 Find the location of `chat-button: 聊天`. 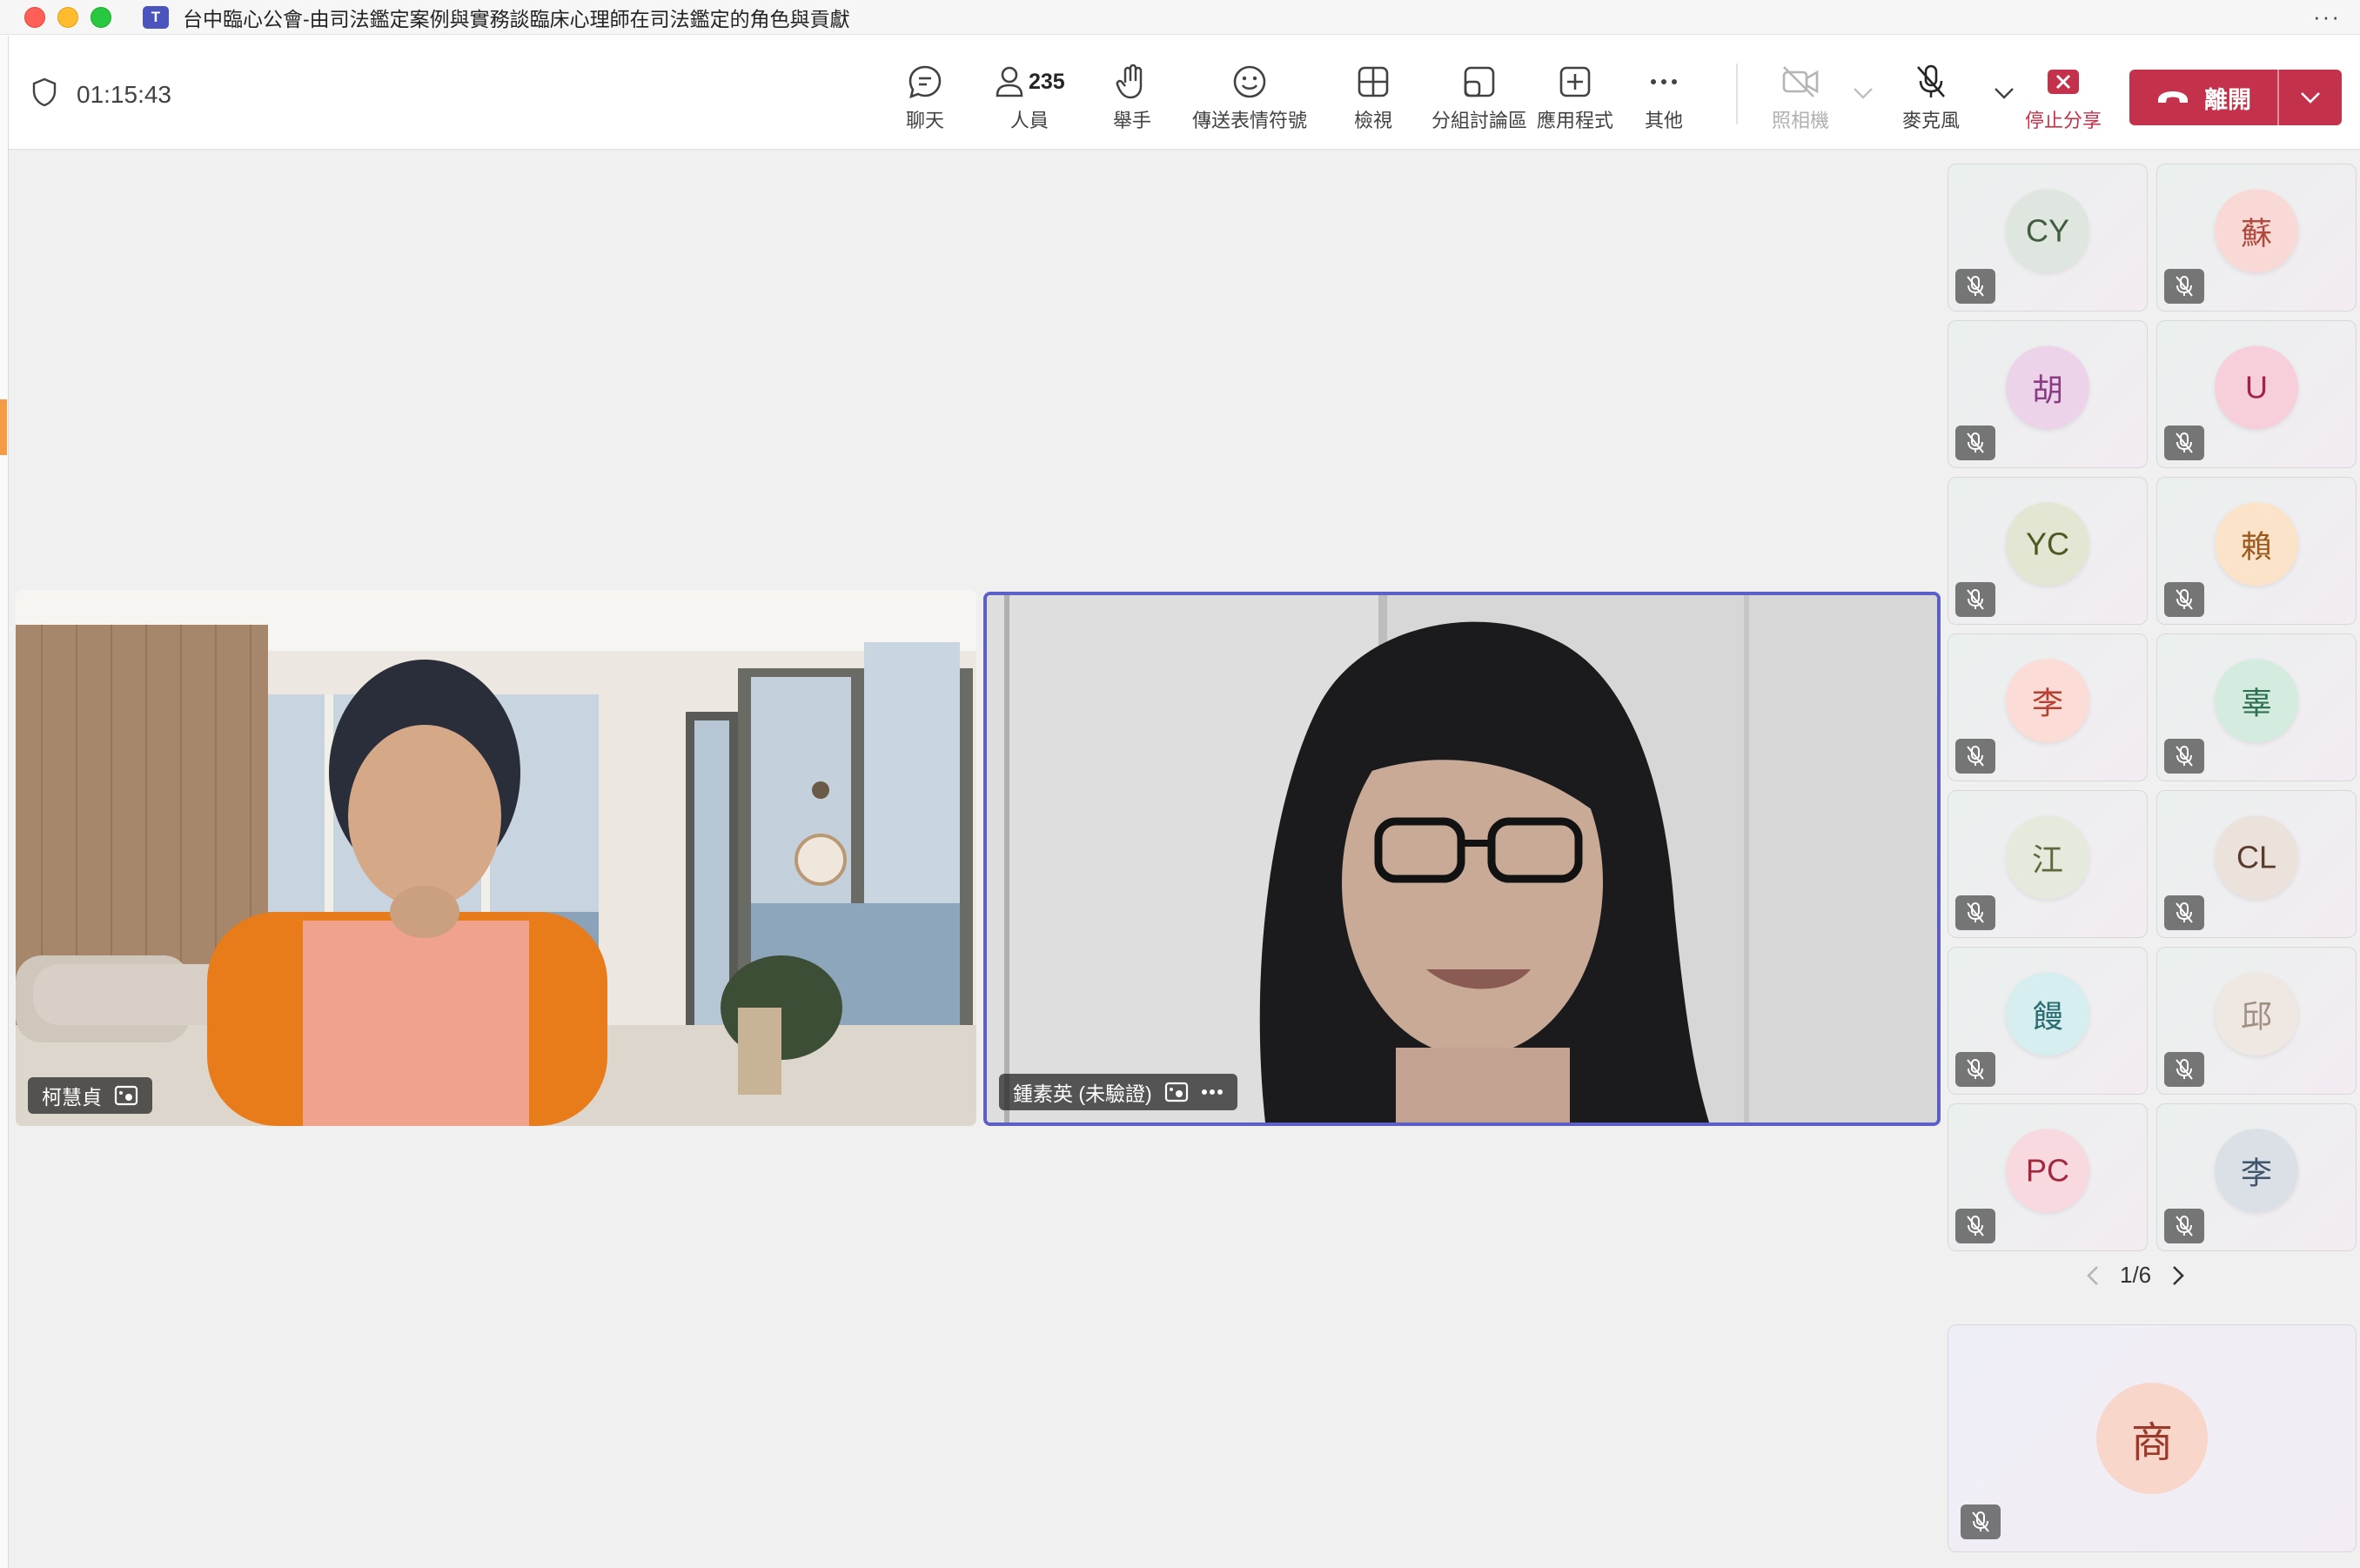

chat-button: 聊天 is located at coordinates (925, 98).